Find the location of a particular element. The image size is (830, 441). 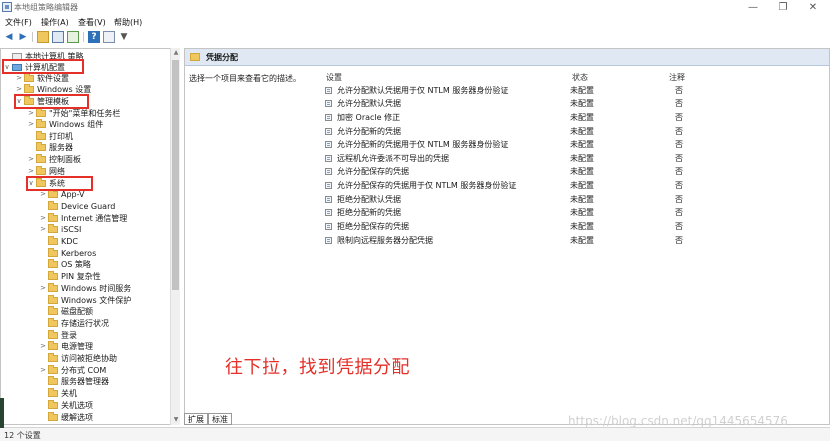

setting-name: 拒绝分配默认凭据 is located at coordinates (369, 199).